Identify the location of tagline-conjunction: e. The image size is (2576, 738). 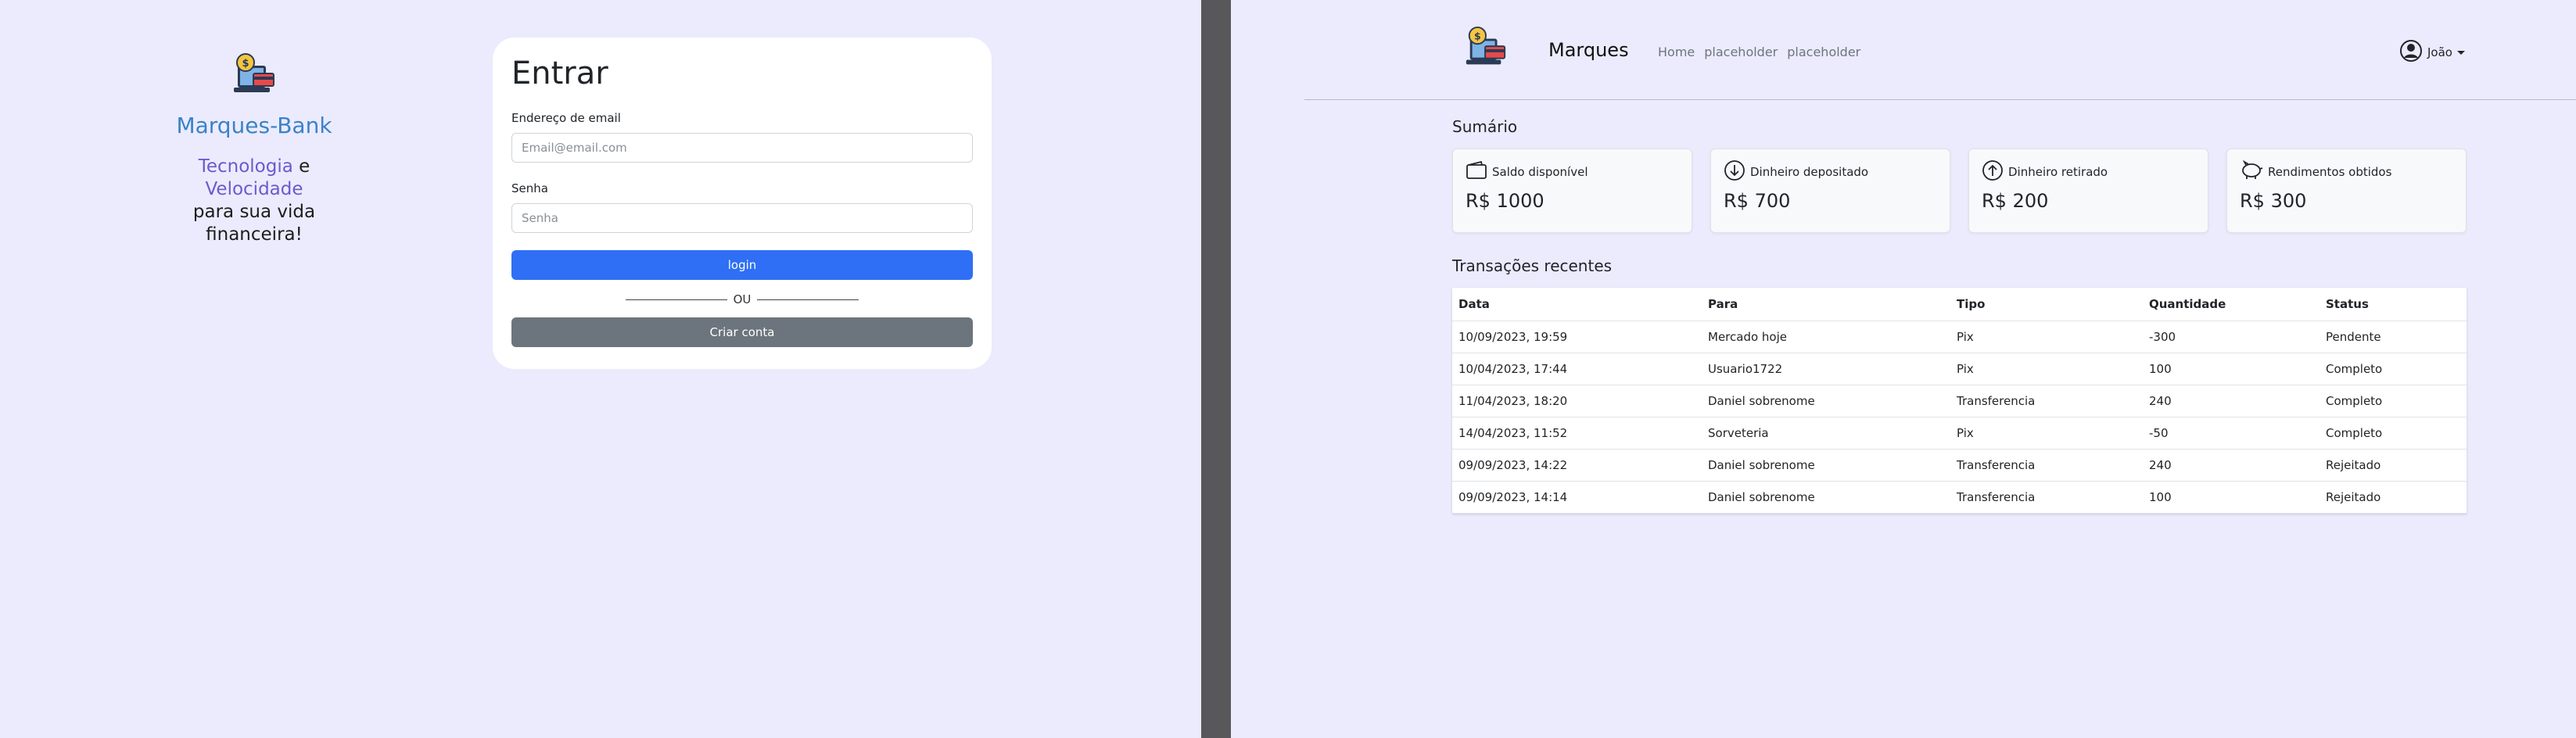
(301, 167).